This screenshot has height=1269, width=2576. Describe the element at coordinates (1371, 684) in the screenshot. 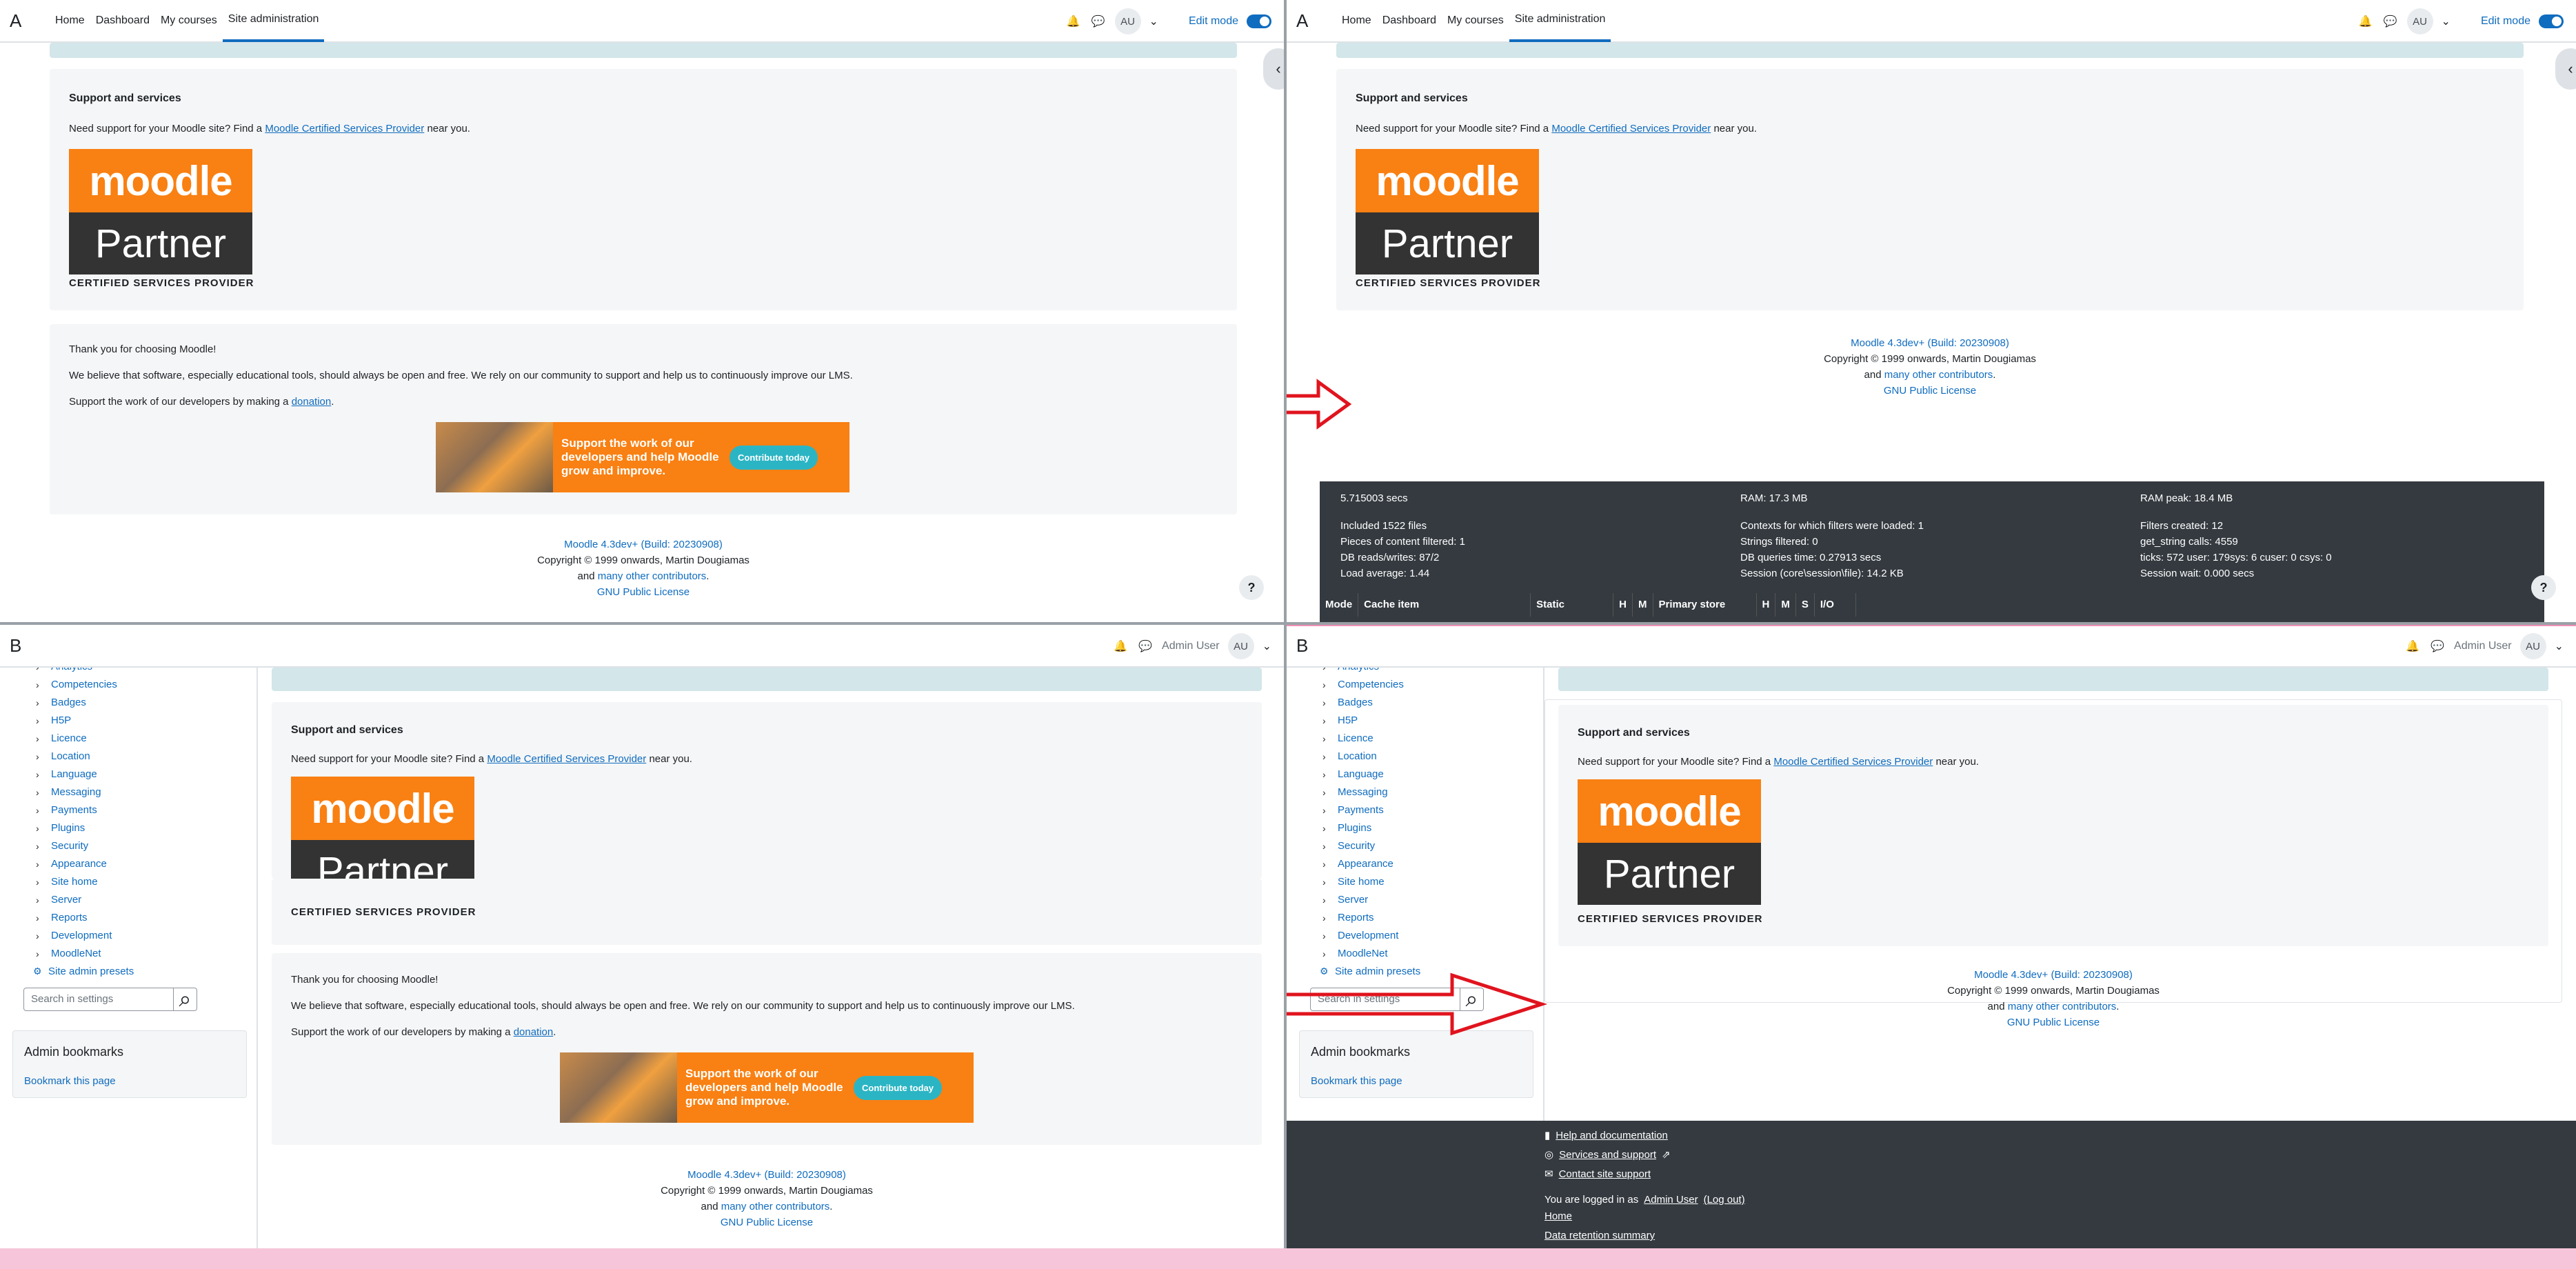

I see `sidebar-item-competencies: Competencies` at that location.